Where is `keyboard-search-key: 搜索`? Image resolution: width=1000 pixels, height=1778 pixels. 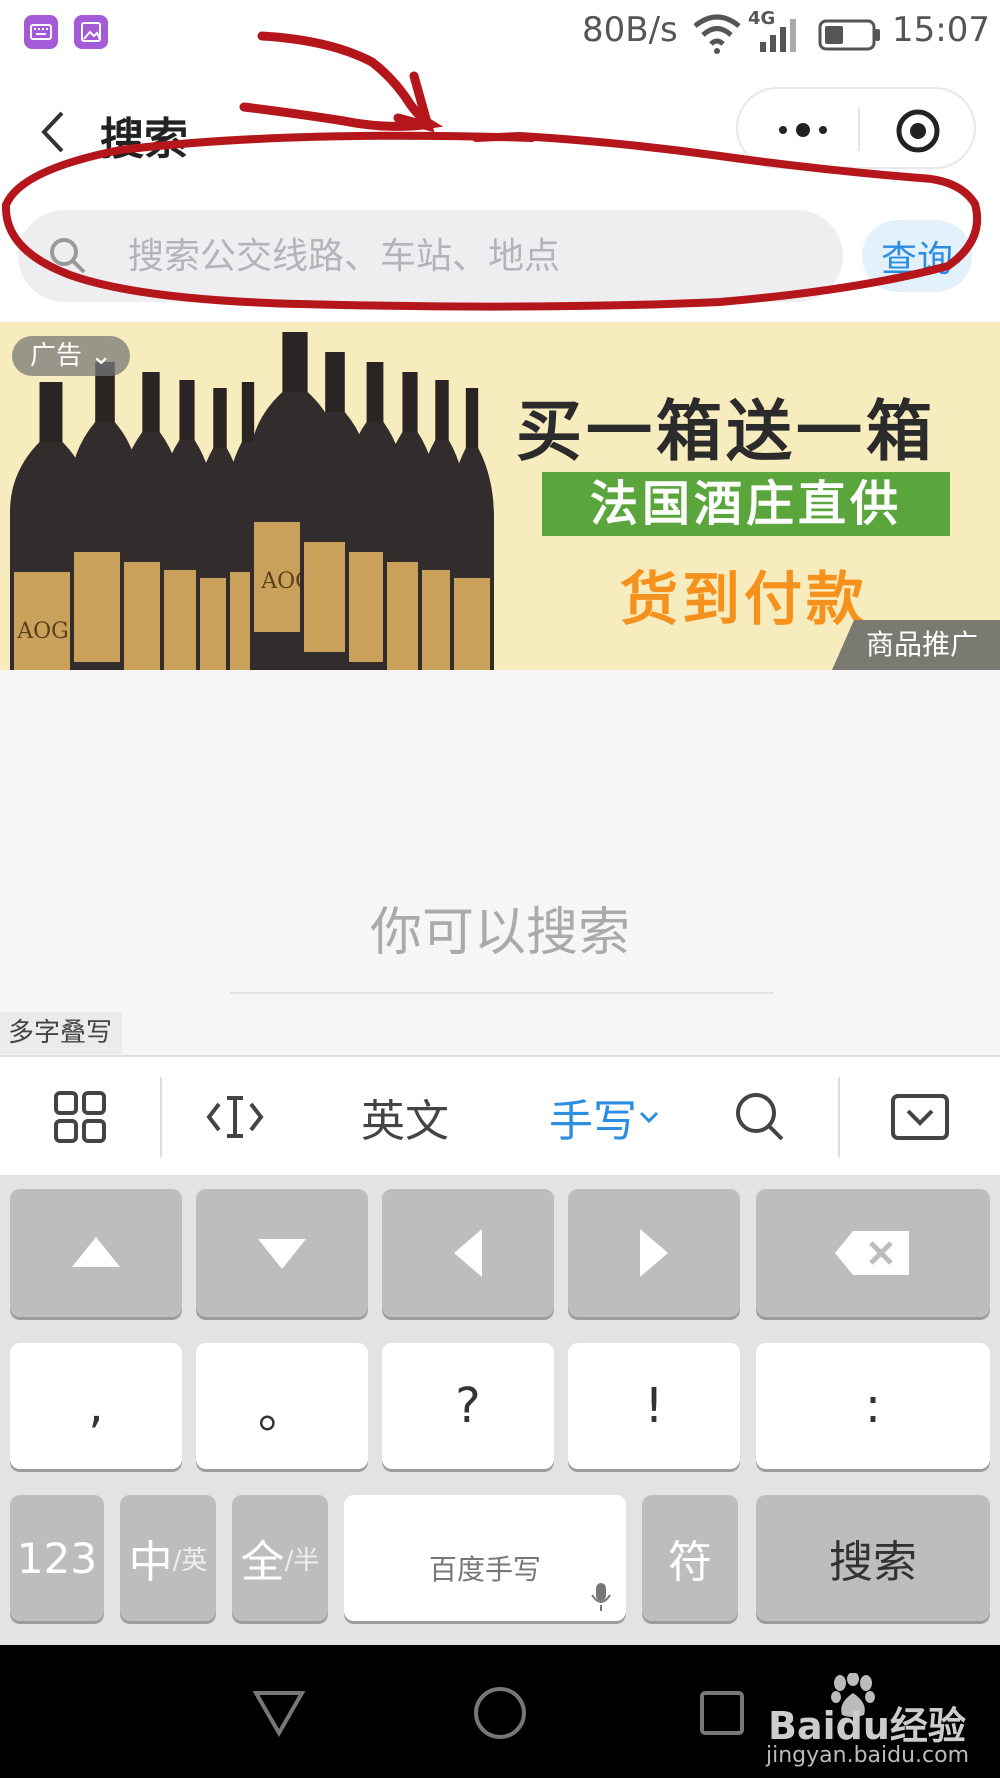
keyboard-search-key: 搜索 is located at coordinates (873, 1558).